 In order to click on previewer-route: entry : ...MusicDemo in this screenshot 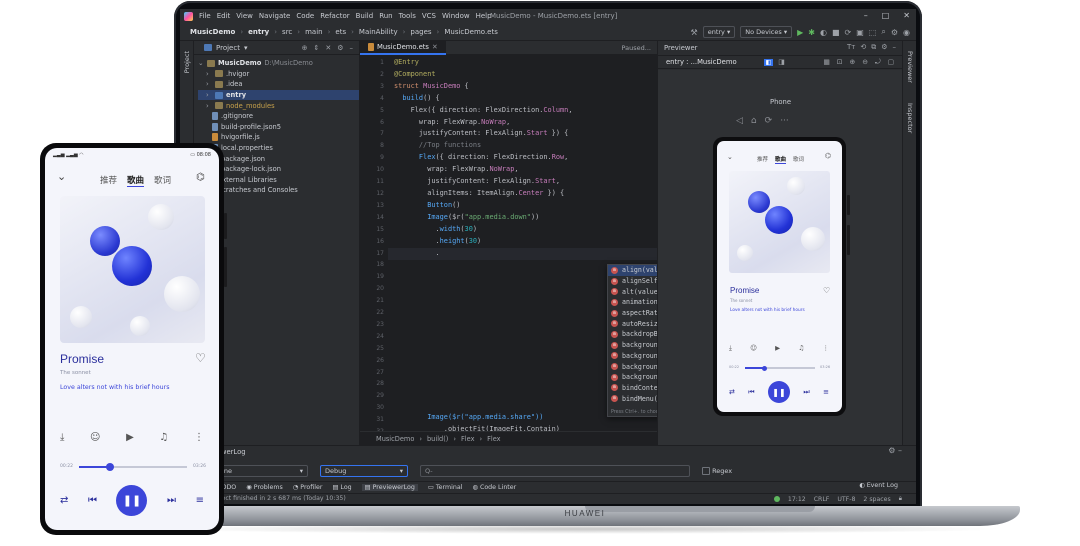, I will do `click(701, 62)`.